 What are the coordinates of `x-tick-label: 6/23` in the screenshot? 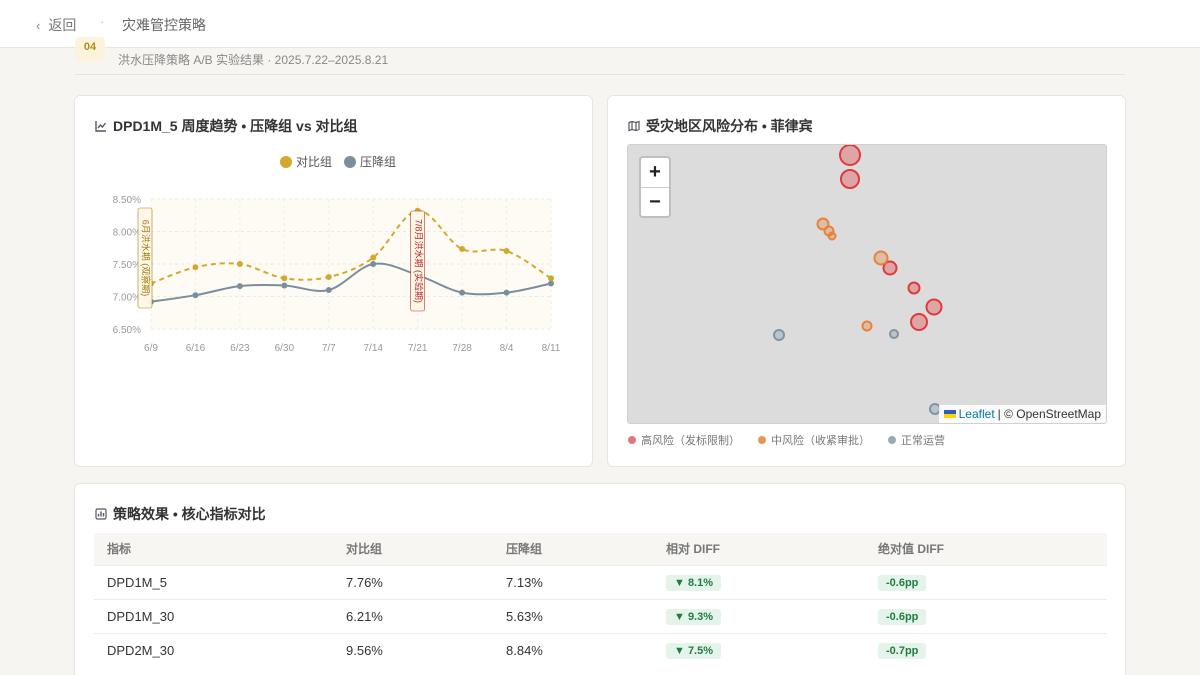 It's located at (240, 348).